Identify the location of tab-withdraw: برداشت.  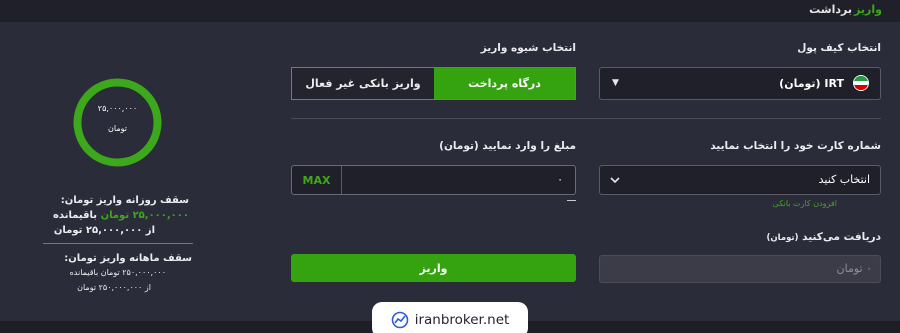
(830, 9).